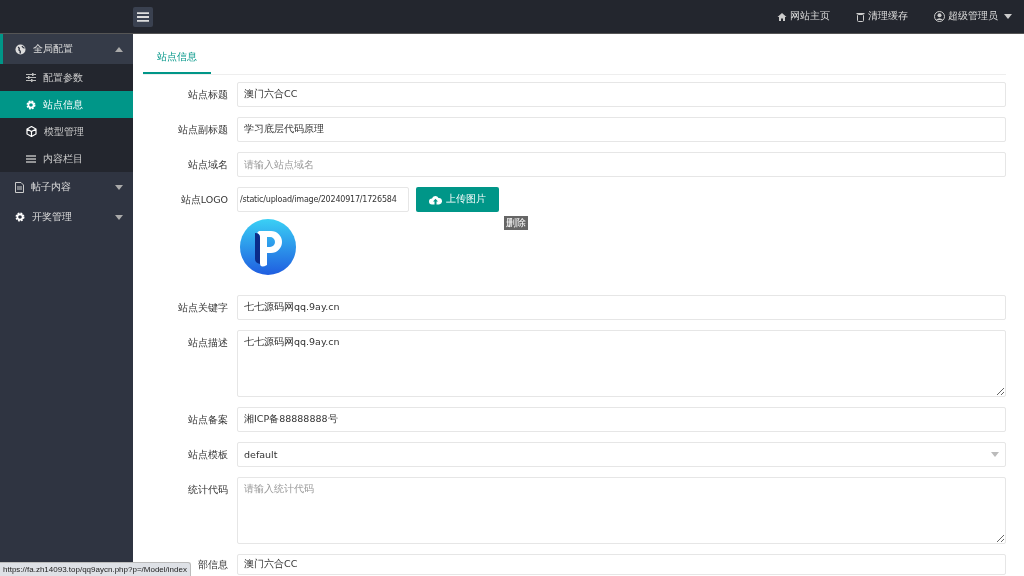 The image size is (1024, 576). What do you see at coordinates (621, 307) in the screenshot?
I see `text-field: 七七源码网qq.9ay.cn` at bounding box center [621, 307].